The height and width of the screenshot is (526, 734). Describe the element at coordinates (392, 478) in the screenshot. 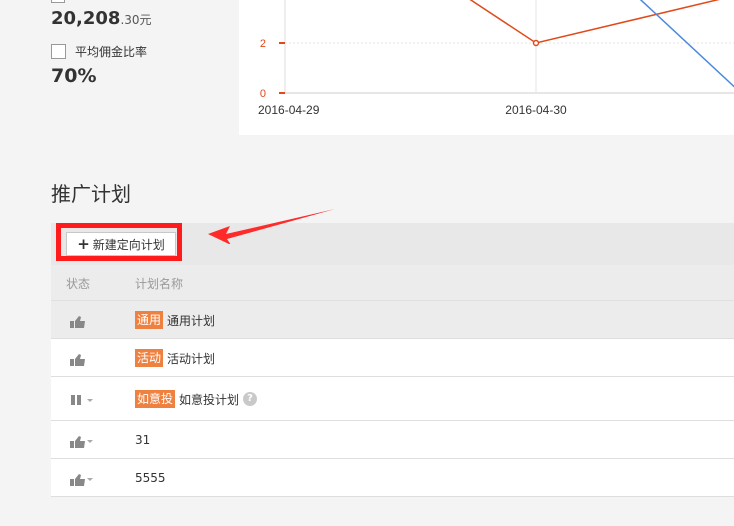

I see `table-row: 5555` at that location.